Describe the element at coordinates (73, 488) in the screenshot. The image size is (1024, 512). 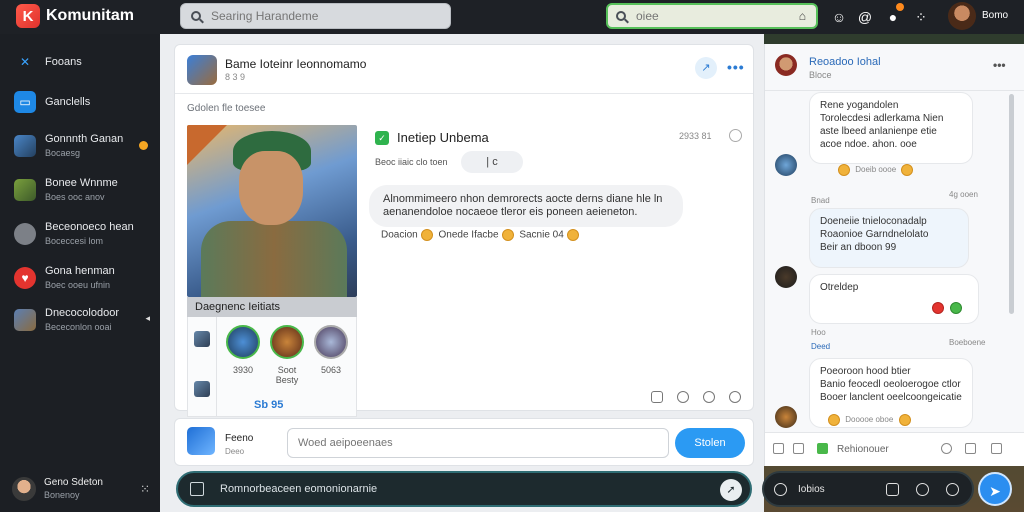
I see `sidebar-user-name: Geno Sdeton Bonenoy` at that location.